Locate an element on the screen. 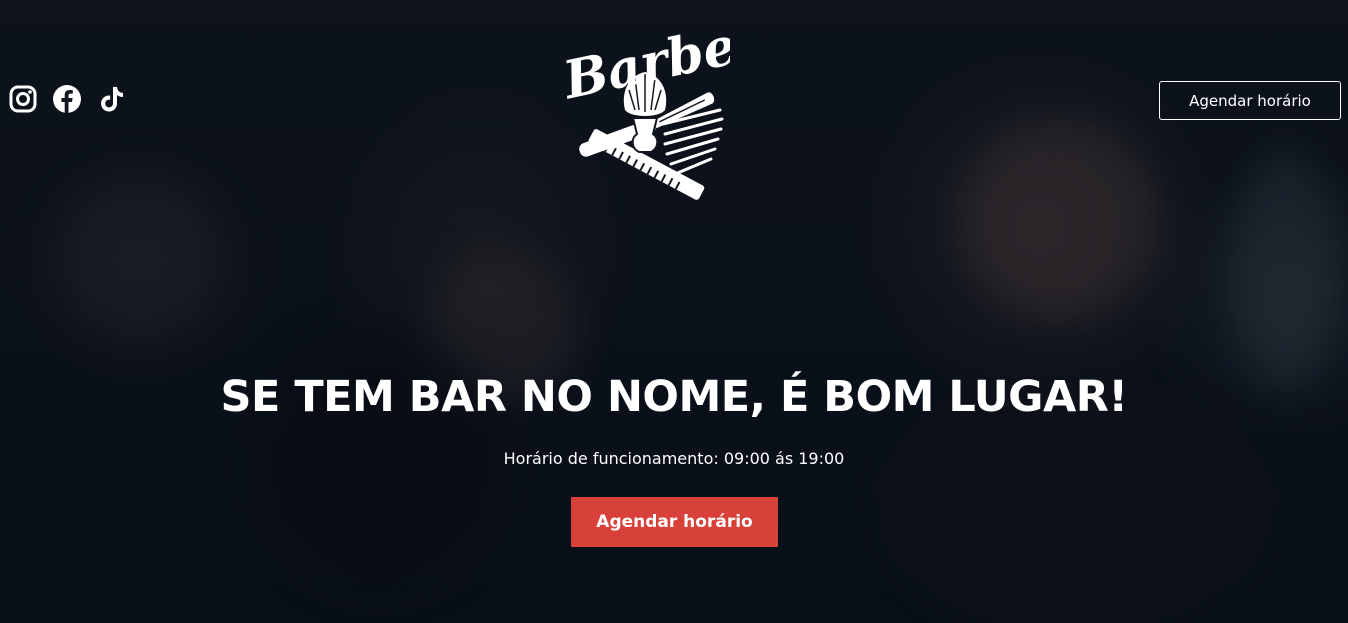  hero-schedule-button: Agendar horário is located at coordinates (674, 522).